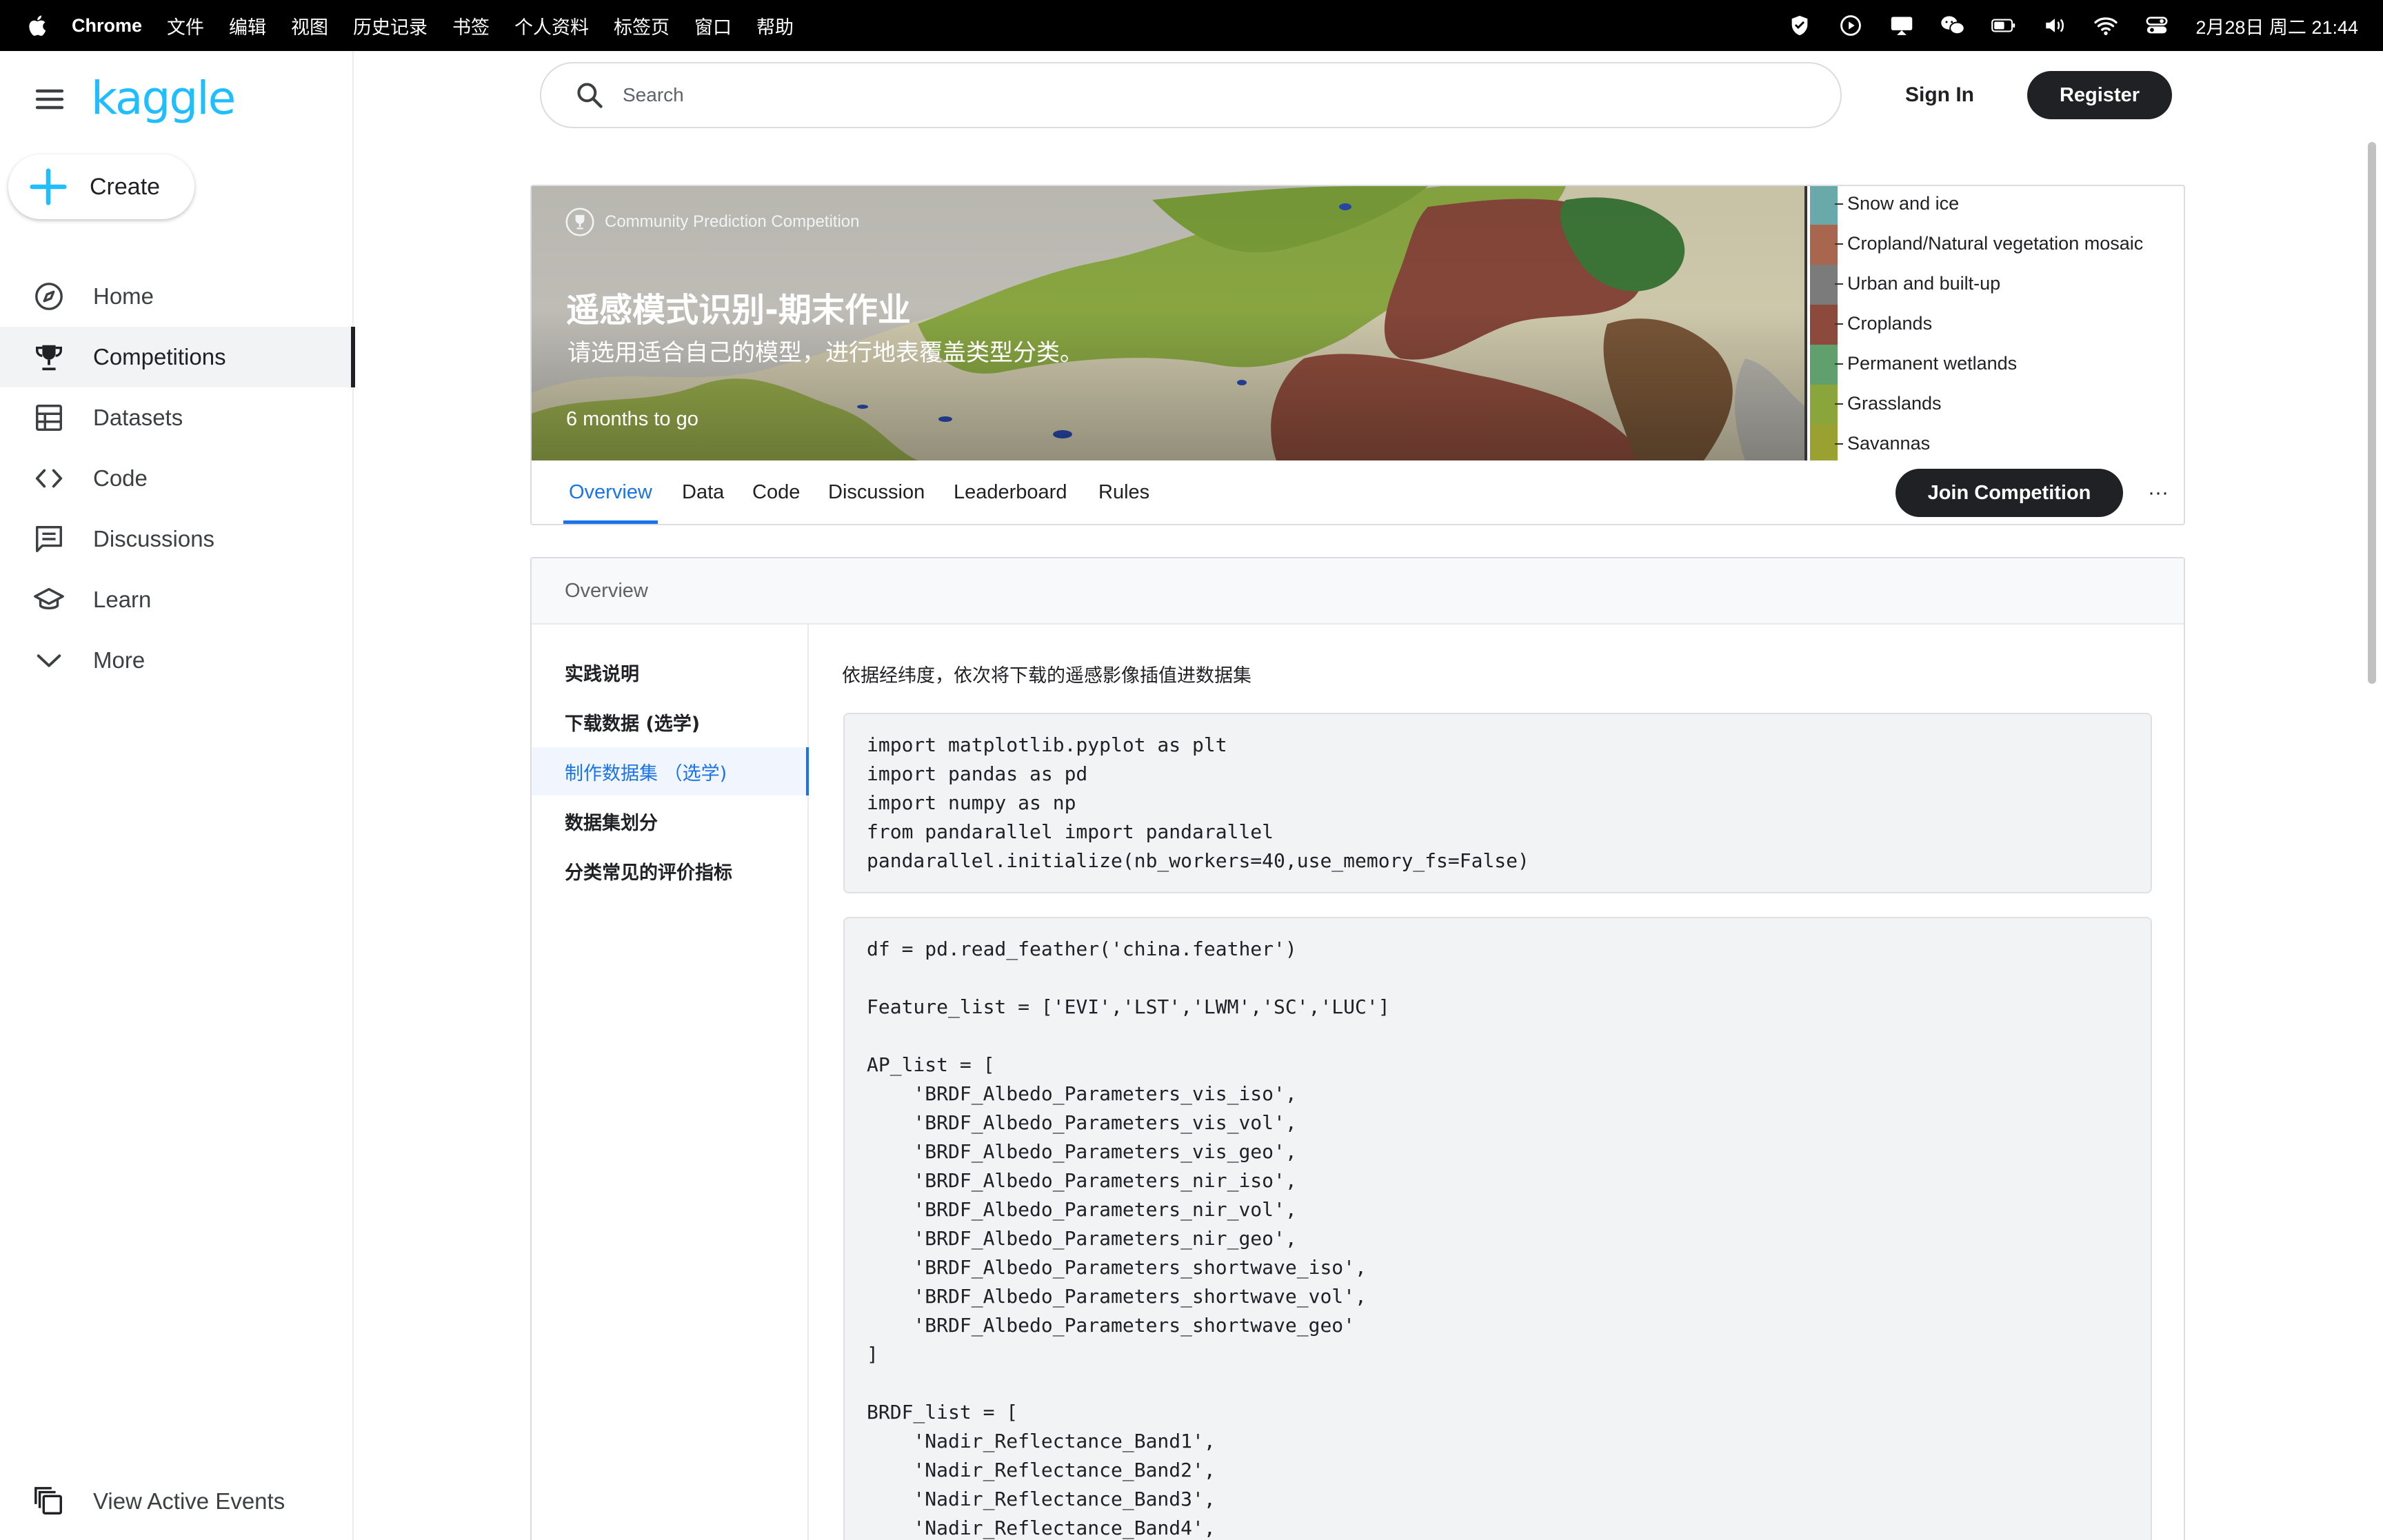  I want to click on wifi-icon, so click(2105, 26).